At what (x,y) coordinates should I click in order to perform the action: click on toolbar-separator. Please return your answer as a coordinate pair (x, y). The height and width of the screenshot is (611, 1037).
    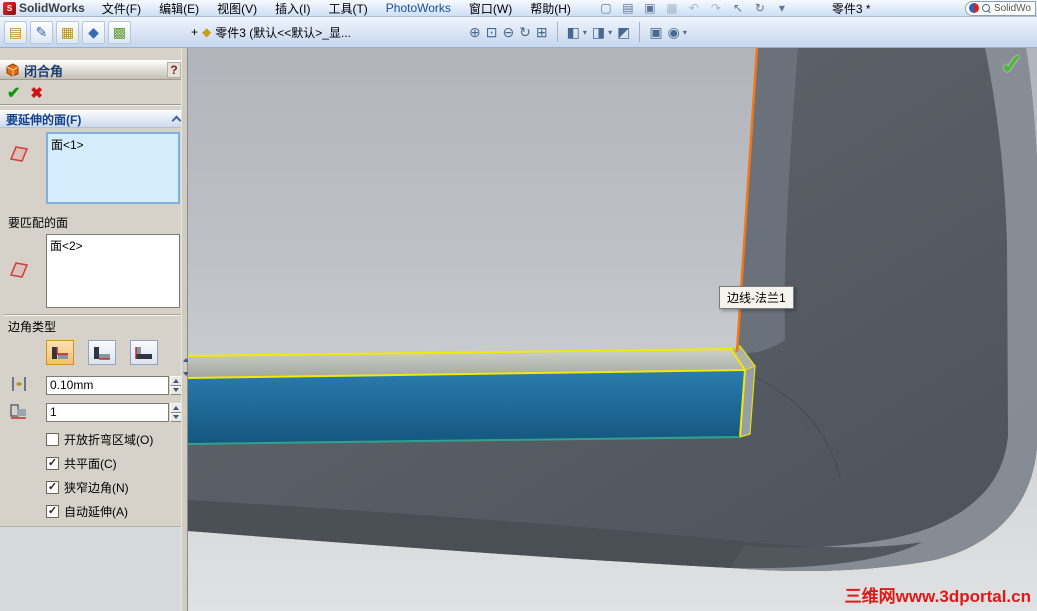
    Looking at the image, I should click on (557, 32).